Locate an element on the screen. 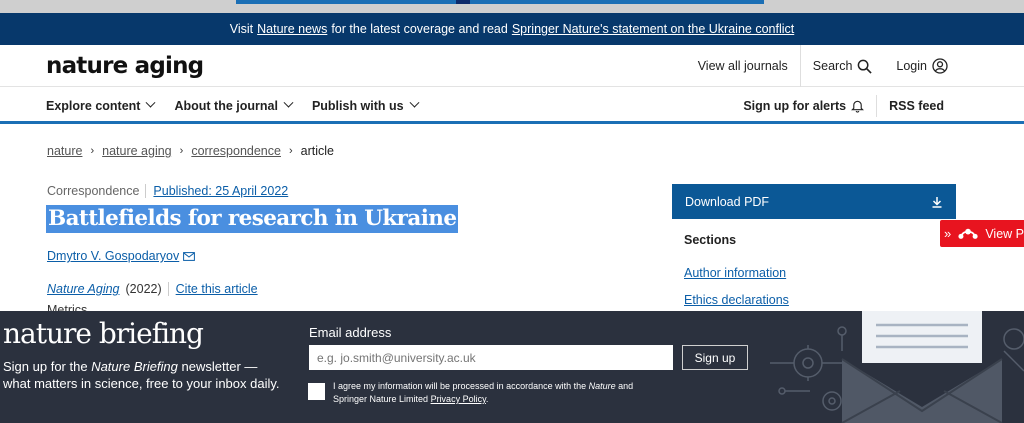 The width and height of the screenshot is (1024, 423). section-ethics-declarations-link: Ethics declarations is located at coordinates (736, 300).